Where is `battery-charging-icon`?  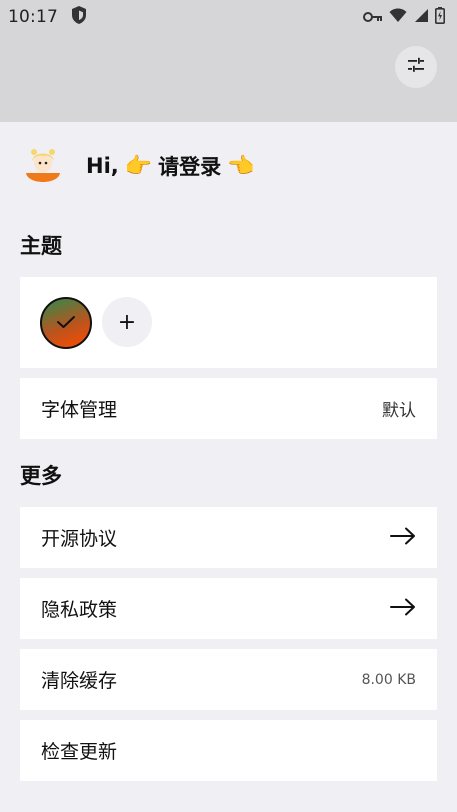
battery-charging-icon is located at coordinates (440, 17).